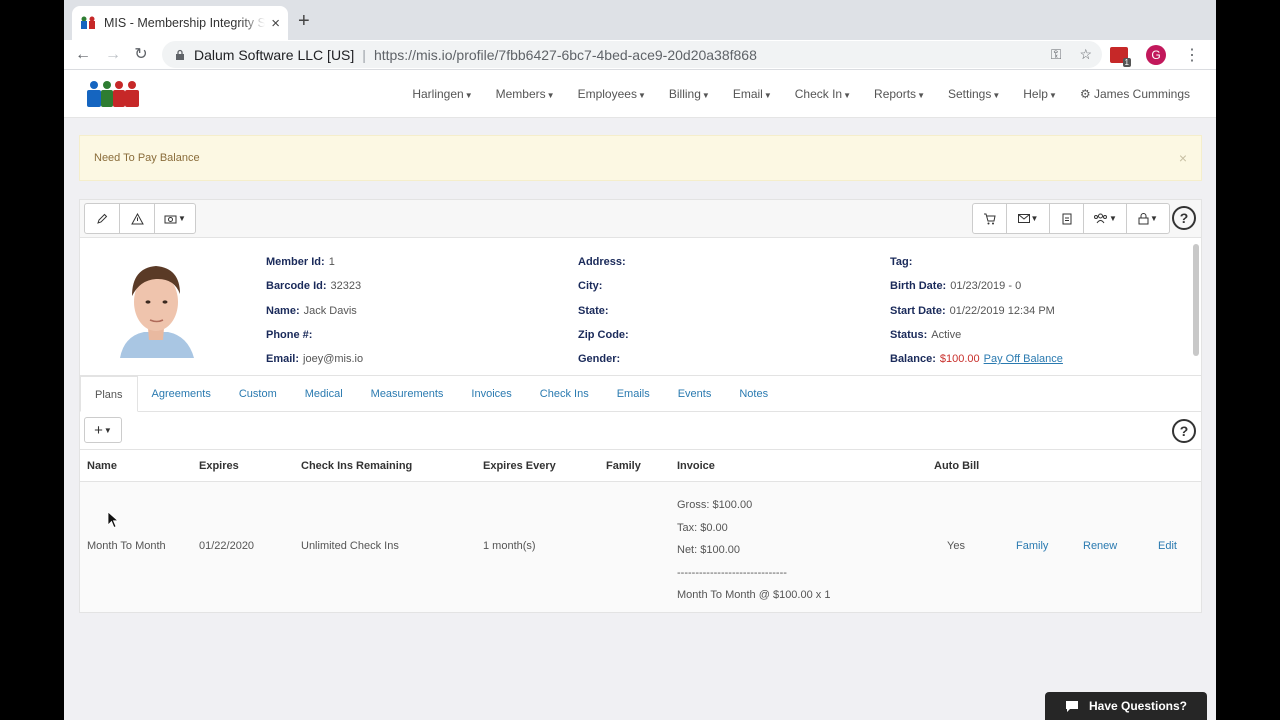  Describe the element at coordinates (1085, 54) in the screenshot. I see `star-icon: ☆` at that location.